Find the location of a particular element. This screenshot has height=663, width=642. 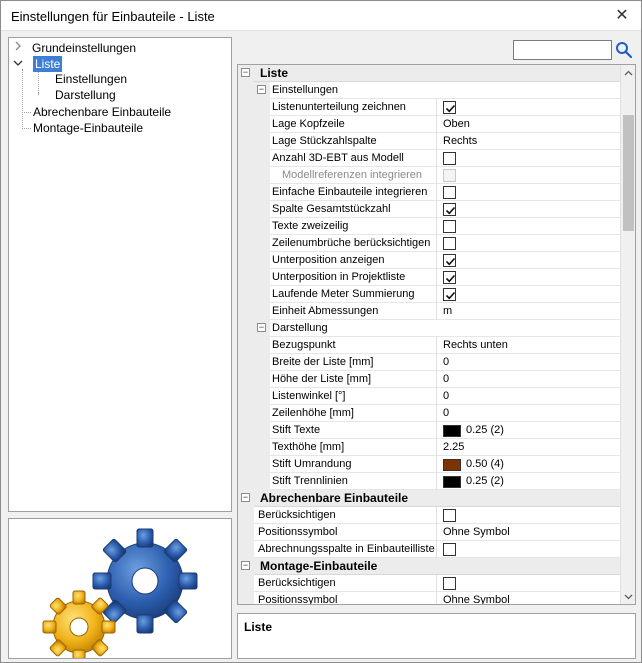

tree-item-einstellungen: Einstellungen is located at coordinates (91, 79).